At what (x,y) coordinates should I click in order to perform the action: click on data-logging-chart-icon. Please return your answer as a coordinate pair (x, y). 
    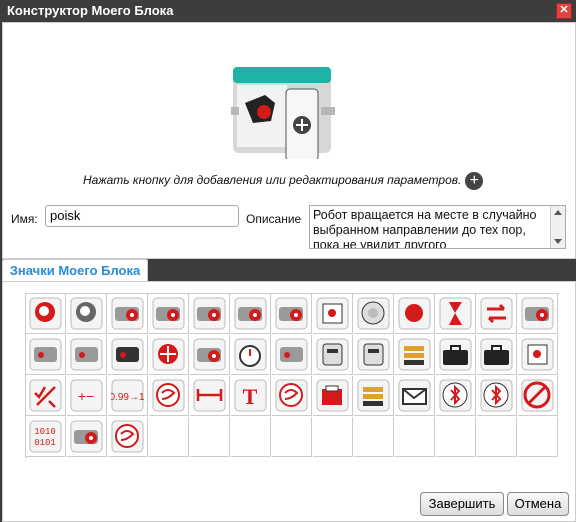
    Looking at the image, I should click on (373, 395).